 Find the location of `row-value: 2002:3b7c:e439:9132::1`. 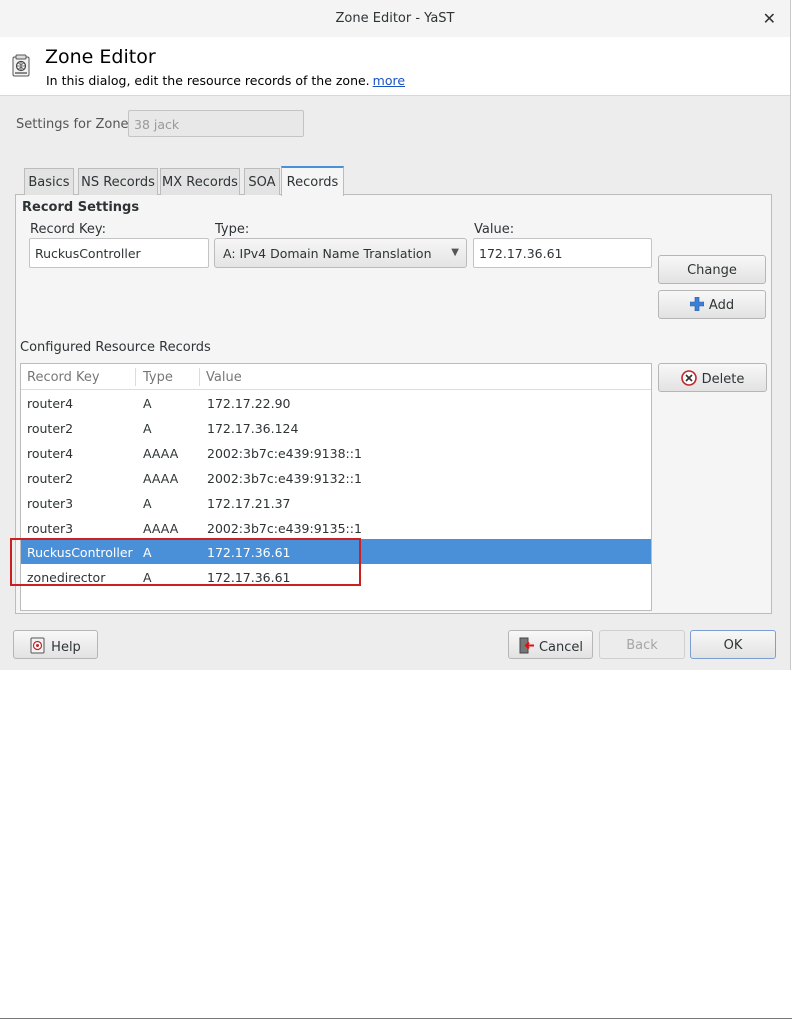

row-value: 2002:3b7c:e439:9132::1 is located at coordinates (284, 478).